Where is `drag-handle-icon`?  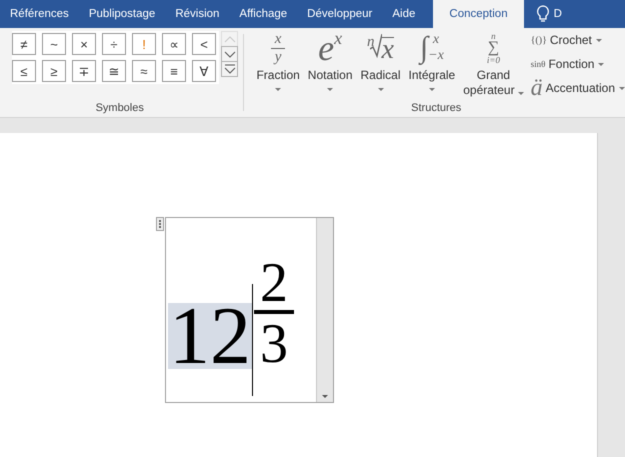 drag-handle-icon is located at coordinates (160, 224).